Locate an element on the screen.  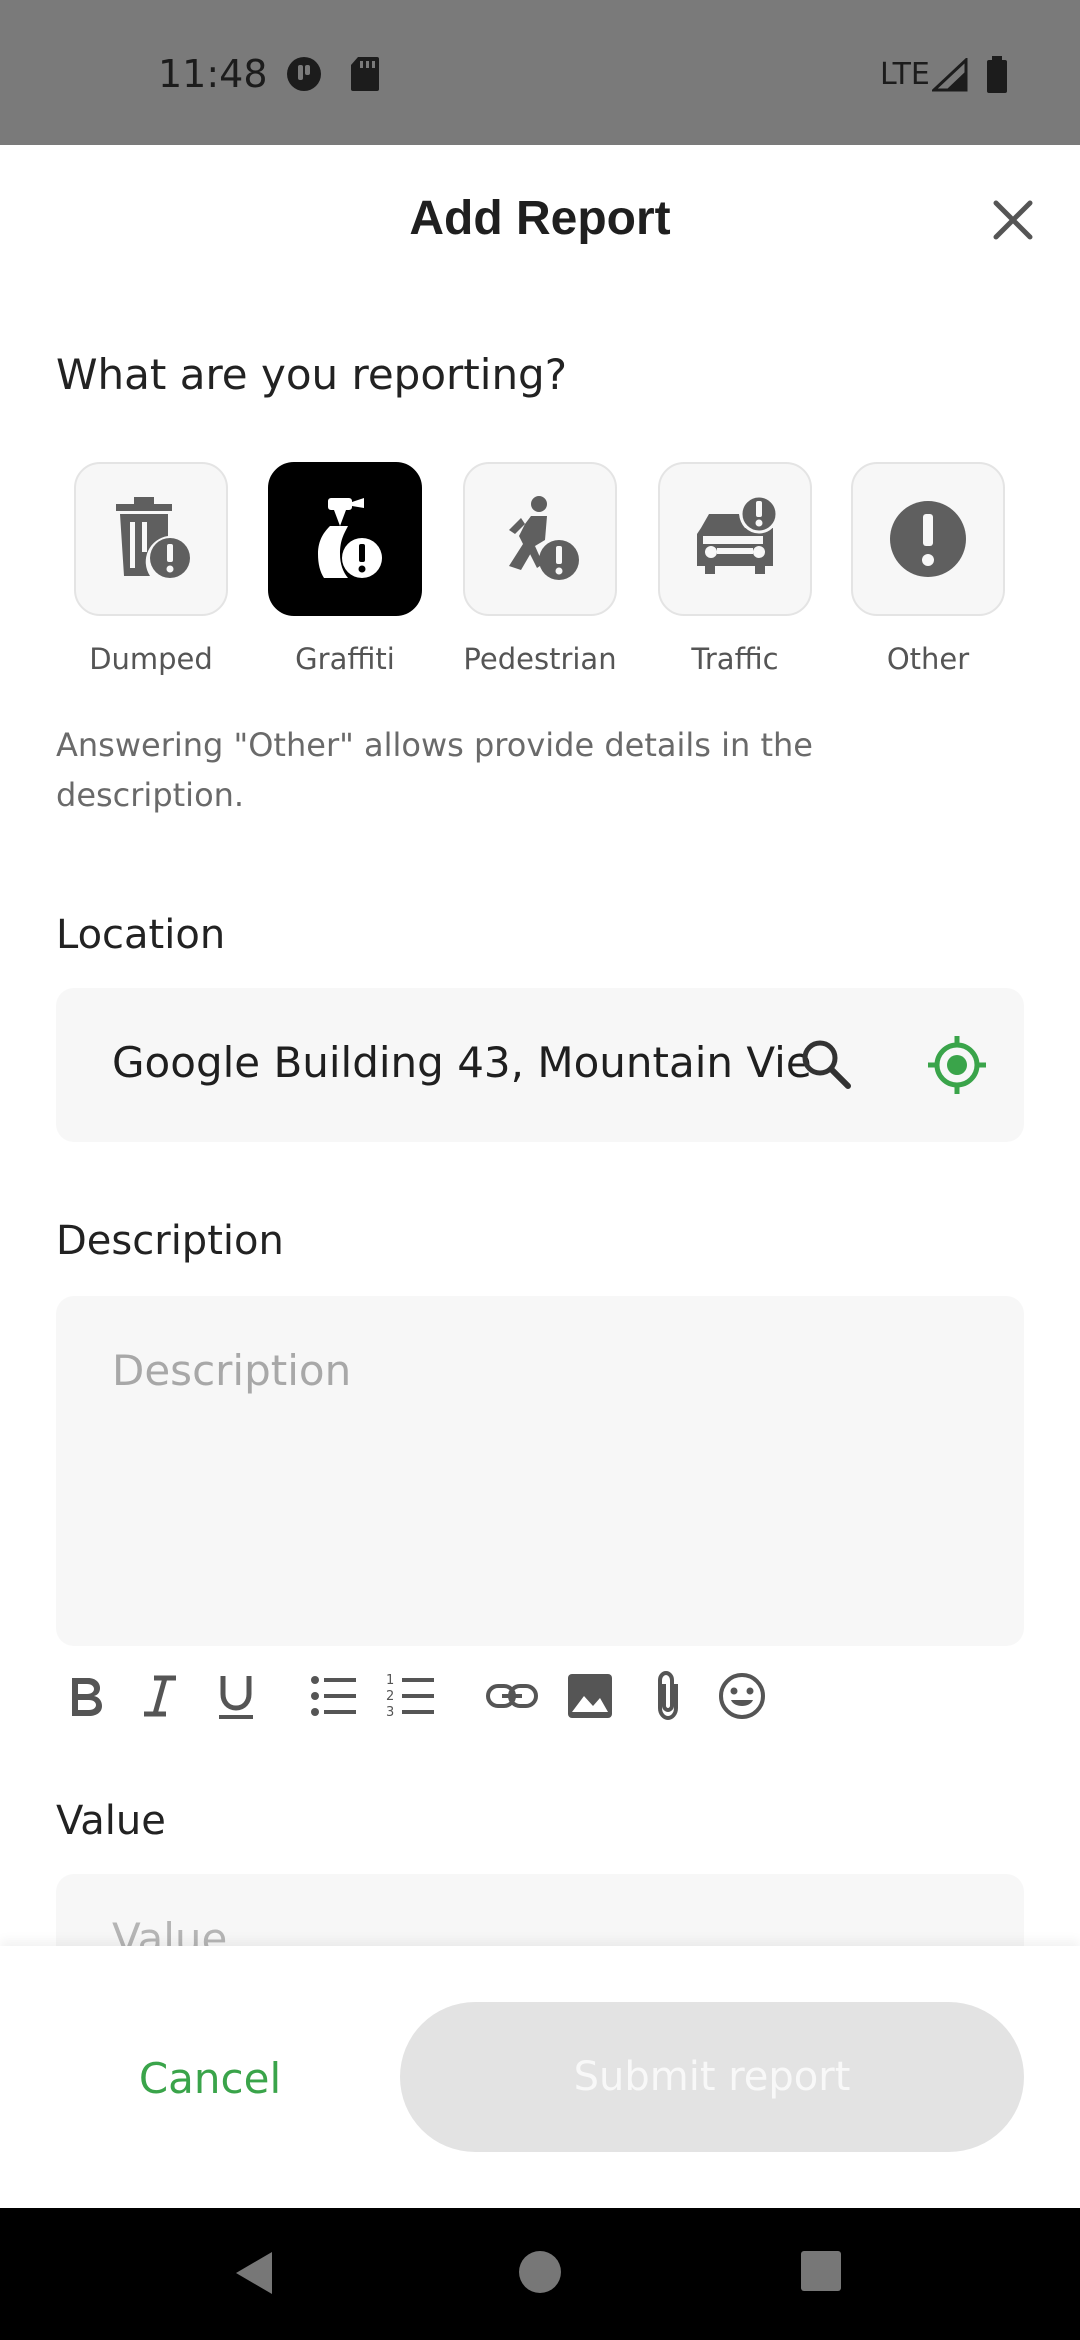
close-icon is located at coordinates (1013, 220).